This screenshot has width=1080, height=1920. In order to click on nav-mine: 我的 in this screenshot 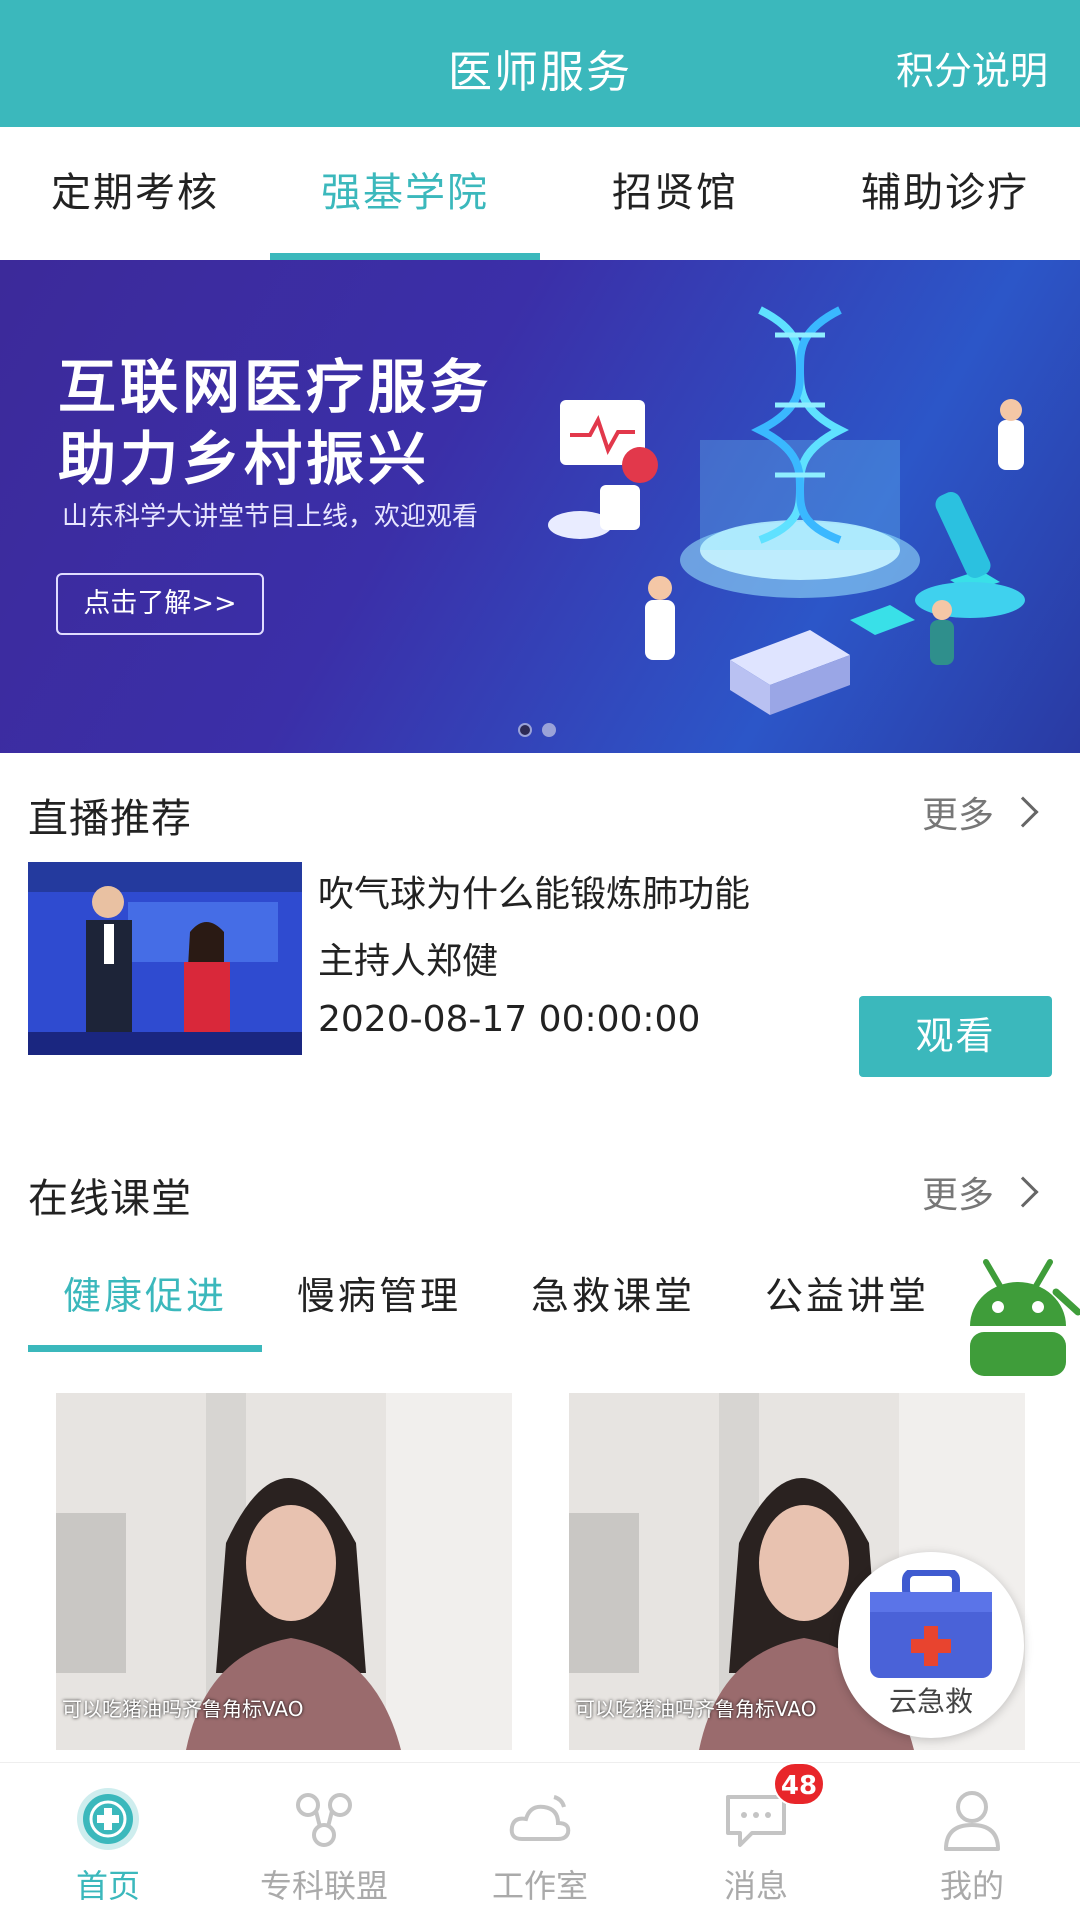, I will do `click(972, 1841)`.